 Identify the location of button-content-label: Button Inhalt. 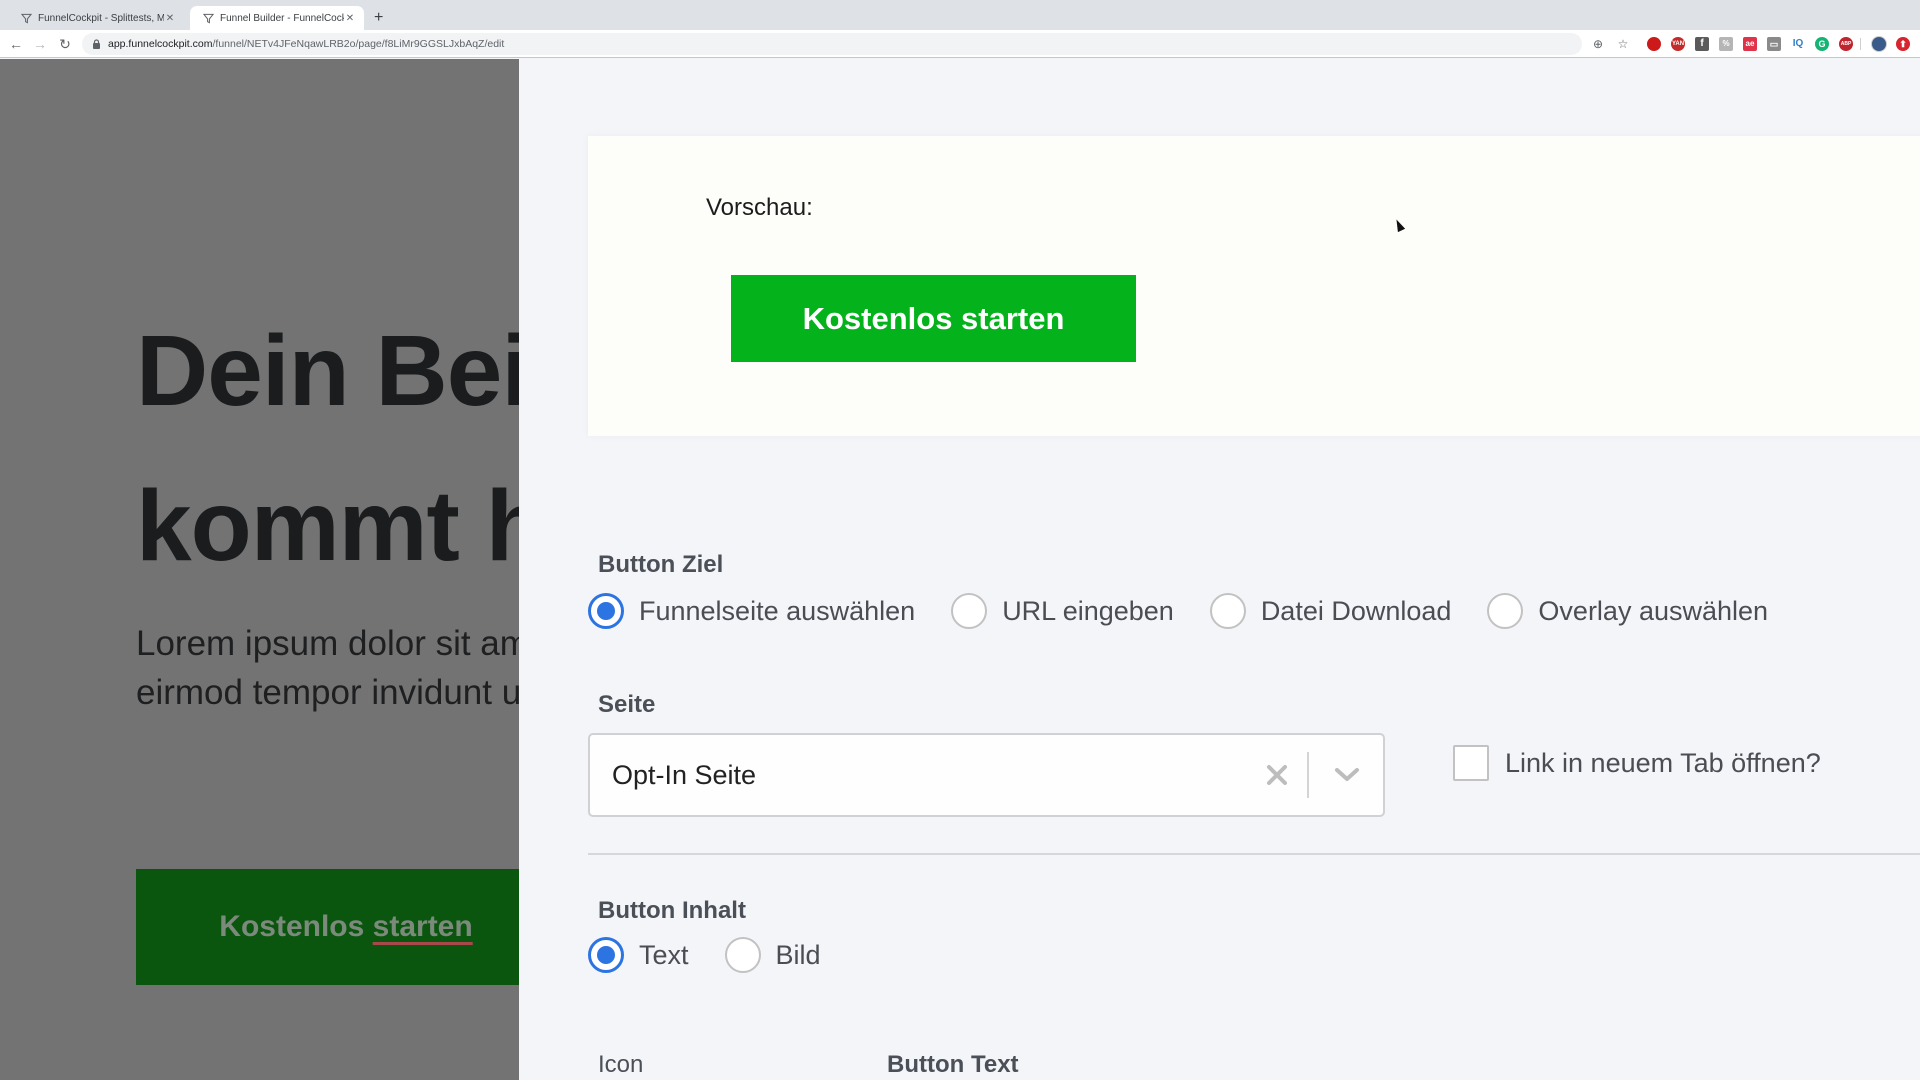
(672, 910).